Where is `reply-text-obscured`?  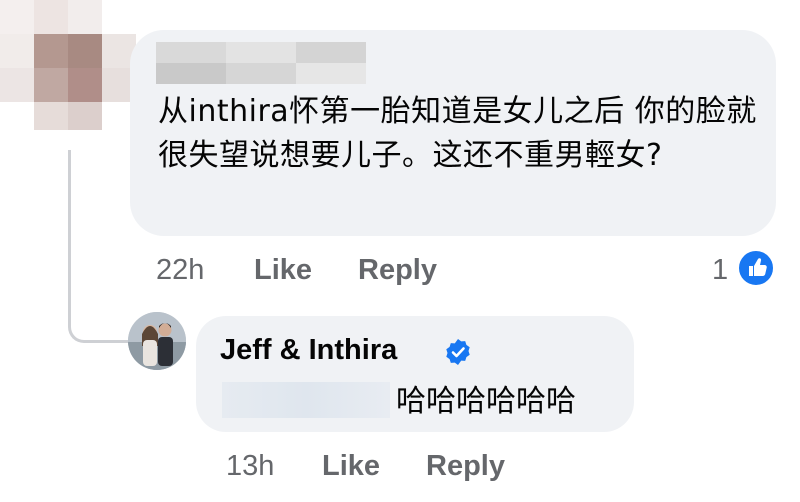
reply-text-obscured is located at coordinates (306, 400).